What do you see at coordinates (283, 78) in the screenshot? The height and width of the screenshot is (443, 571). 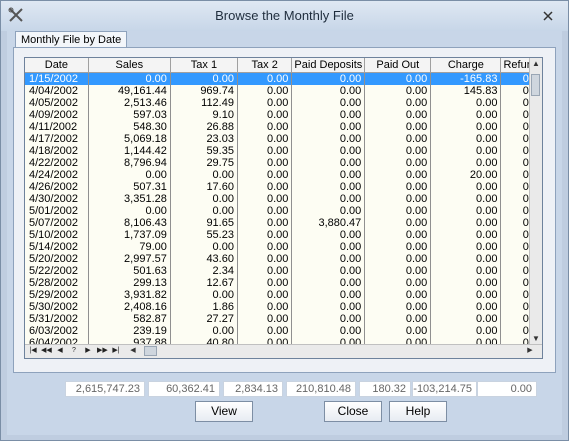 I see `table-row: 1/15/20020.000.000.000.000.00-165.830.0` at bounding box center [283, 78].